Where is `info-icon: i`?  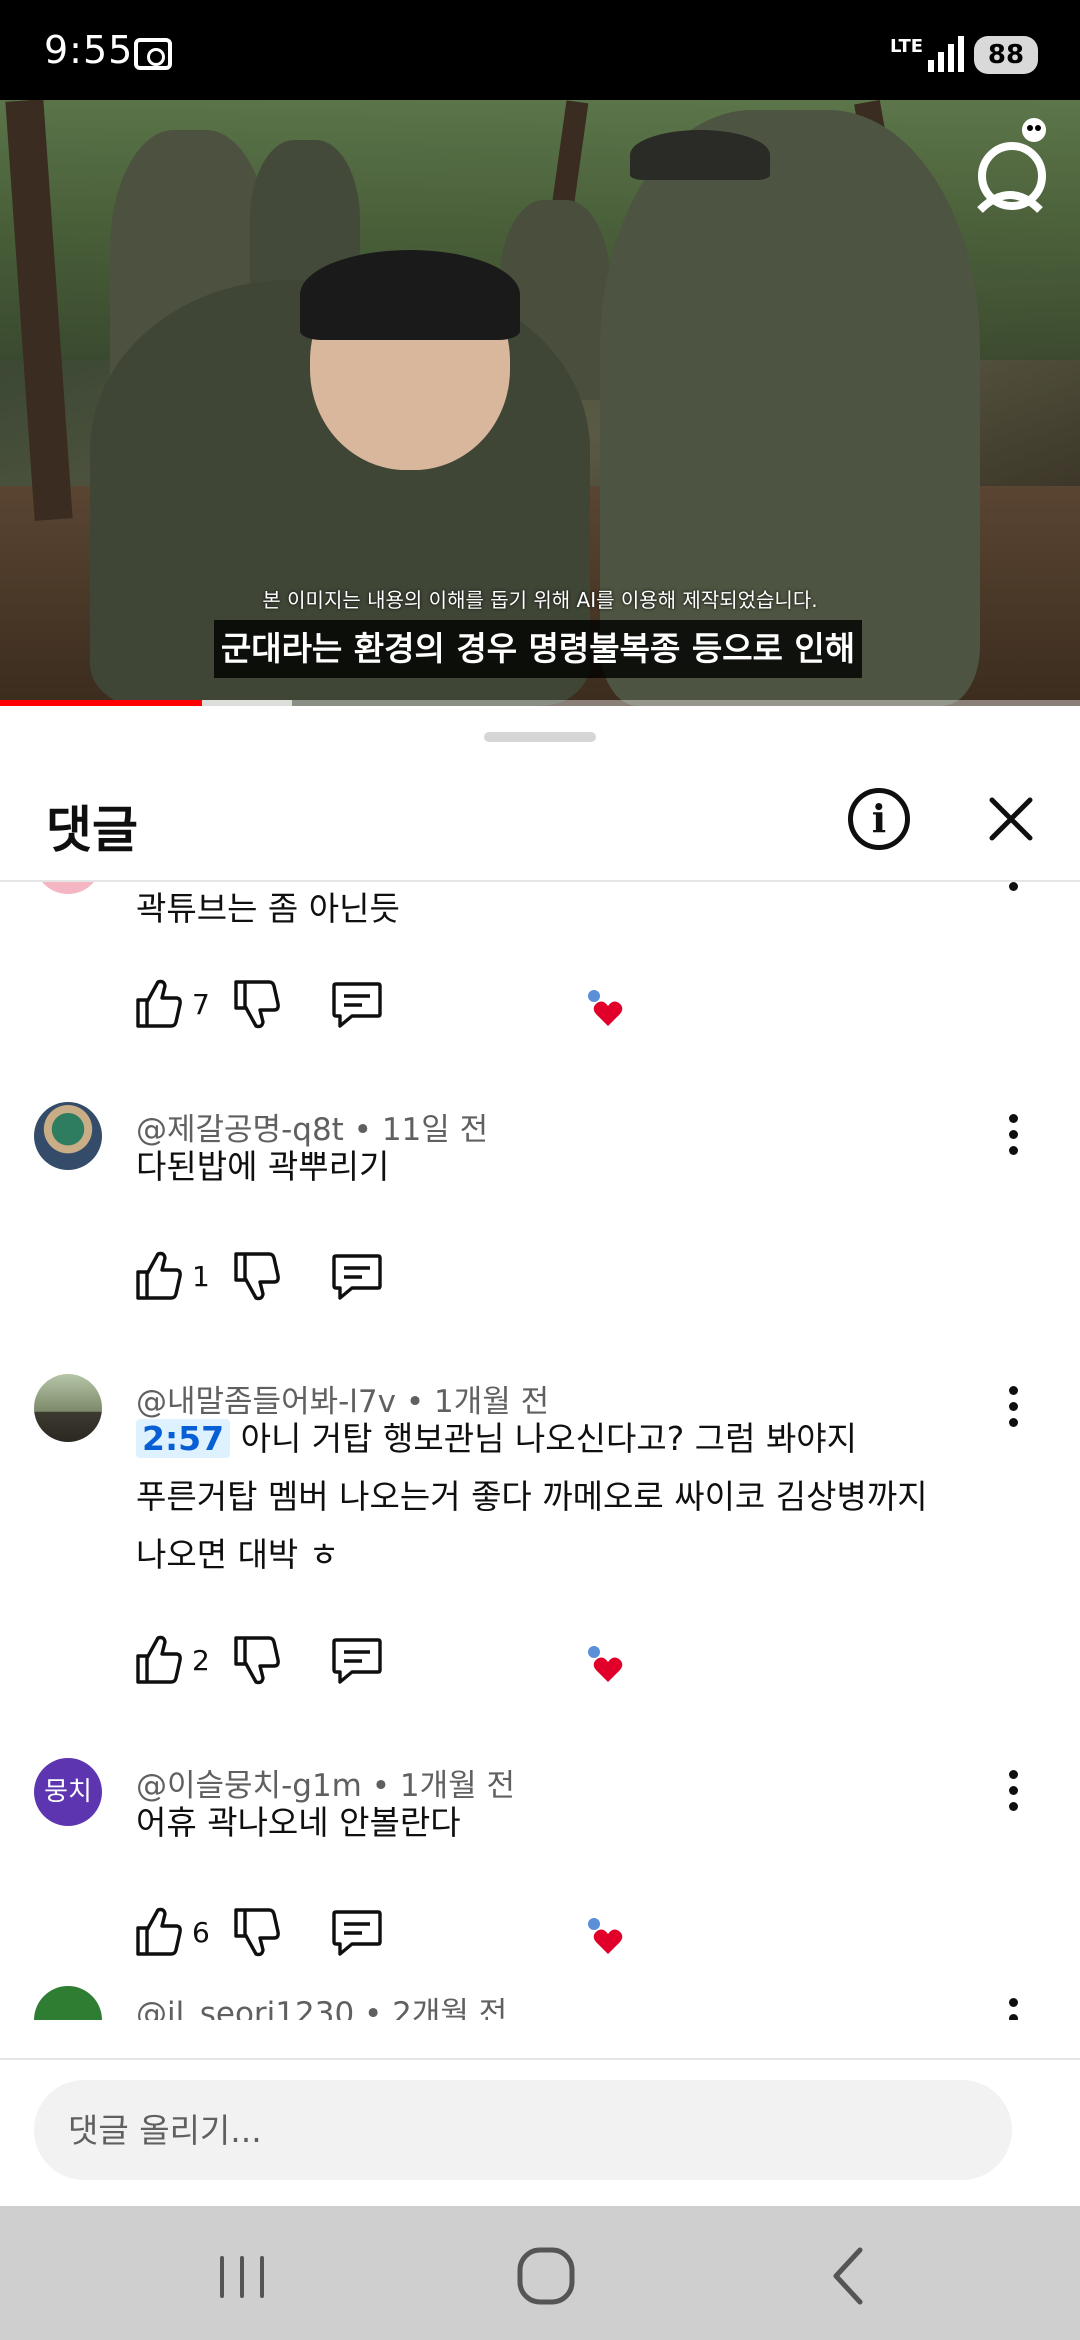
info-icon: i is located at coordinates (879, 819).